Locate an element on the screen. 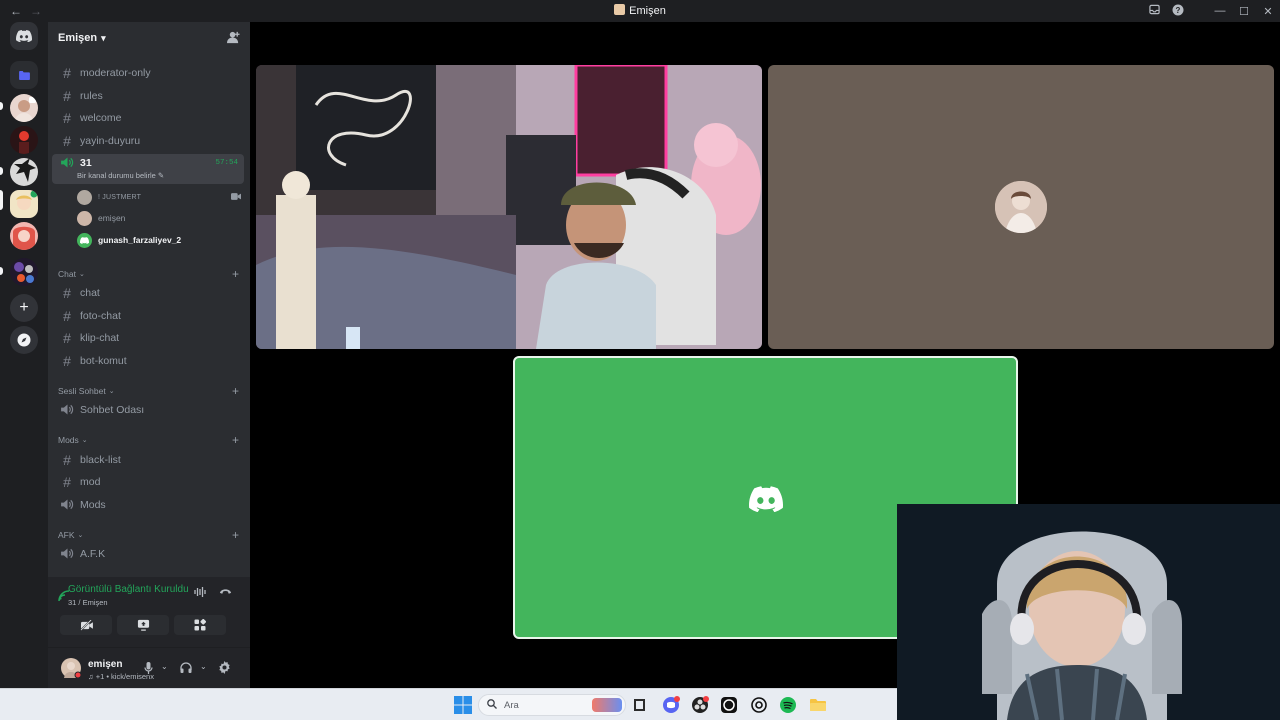 The image size is (1280, 720). server-header: Emişen ▾ is located at coordinates (149, 38).